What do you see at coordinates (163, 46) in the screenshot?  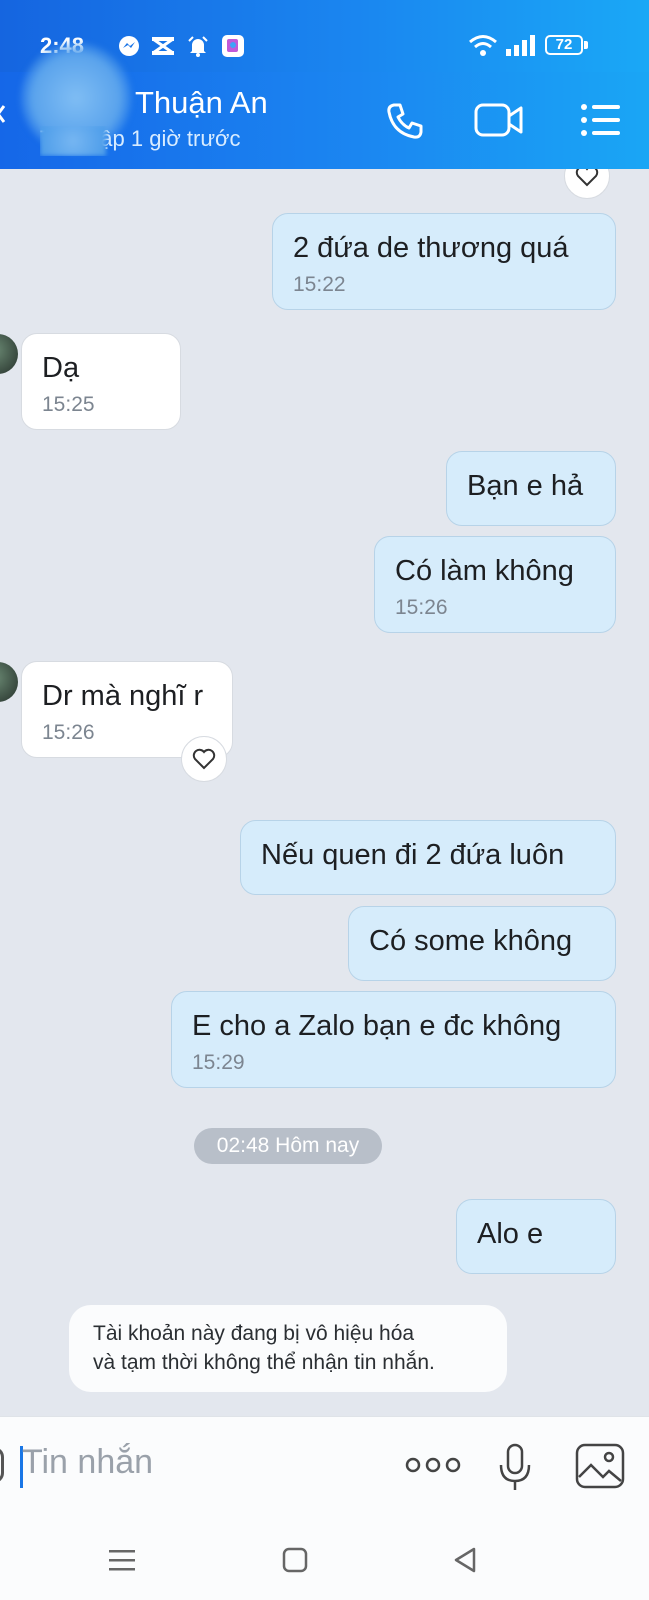 I see `capcut-icon` at bounding box center [163, 46].